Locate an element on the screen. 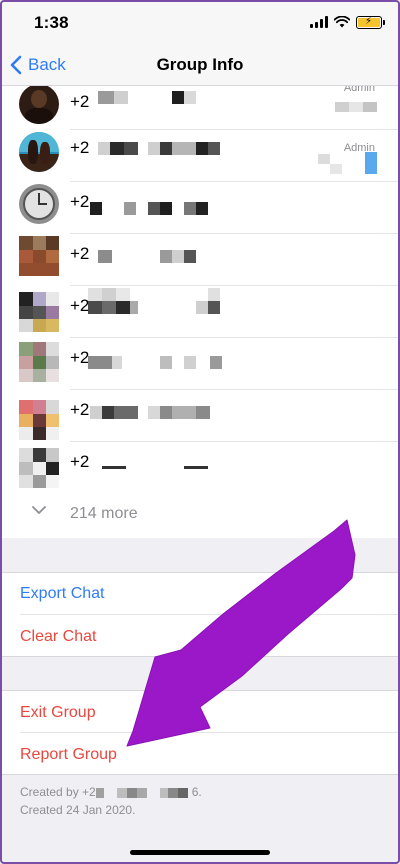  chevron-down-icon is located at coordinates (39, 510).